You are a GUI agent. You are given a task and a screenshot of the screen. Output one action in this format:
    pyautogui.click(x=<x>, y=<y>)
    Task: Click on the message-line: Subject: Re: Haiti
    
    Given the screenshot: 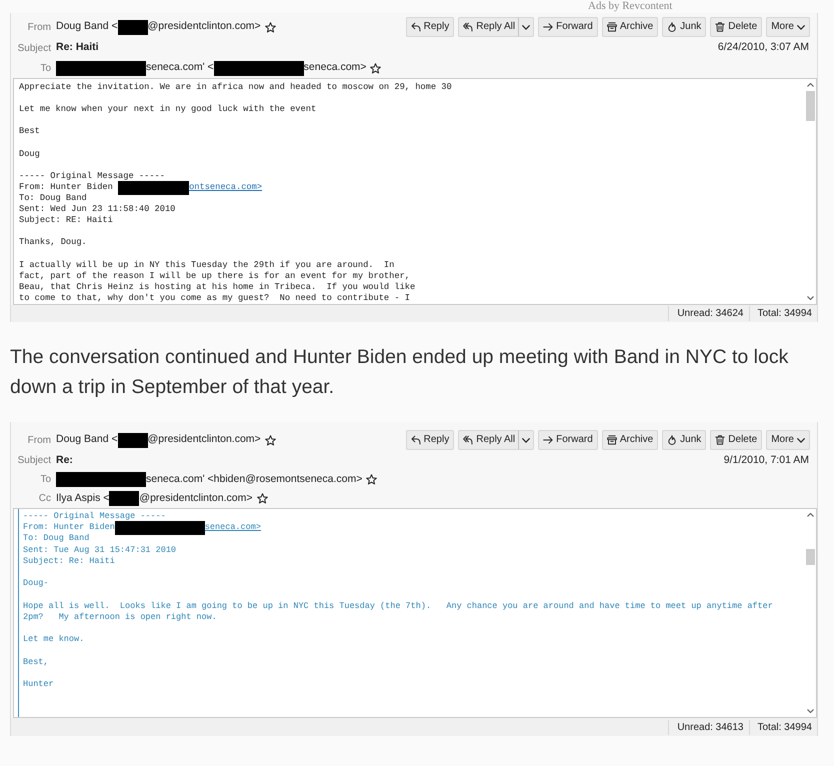 What is the action you would take?
    pyautogui.click(x=69, y=562)
    